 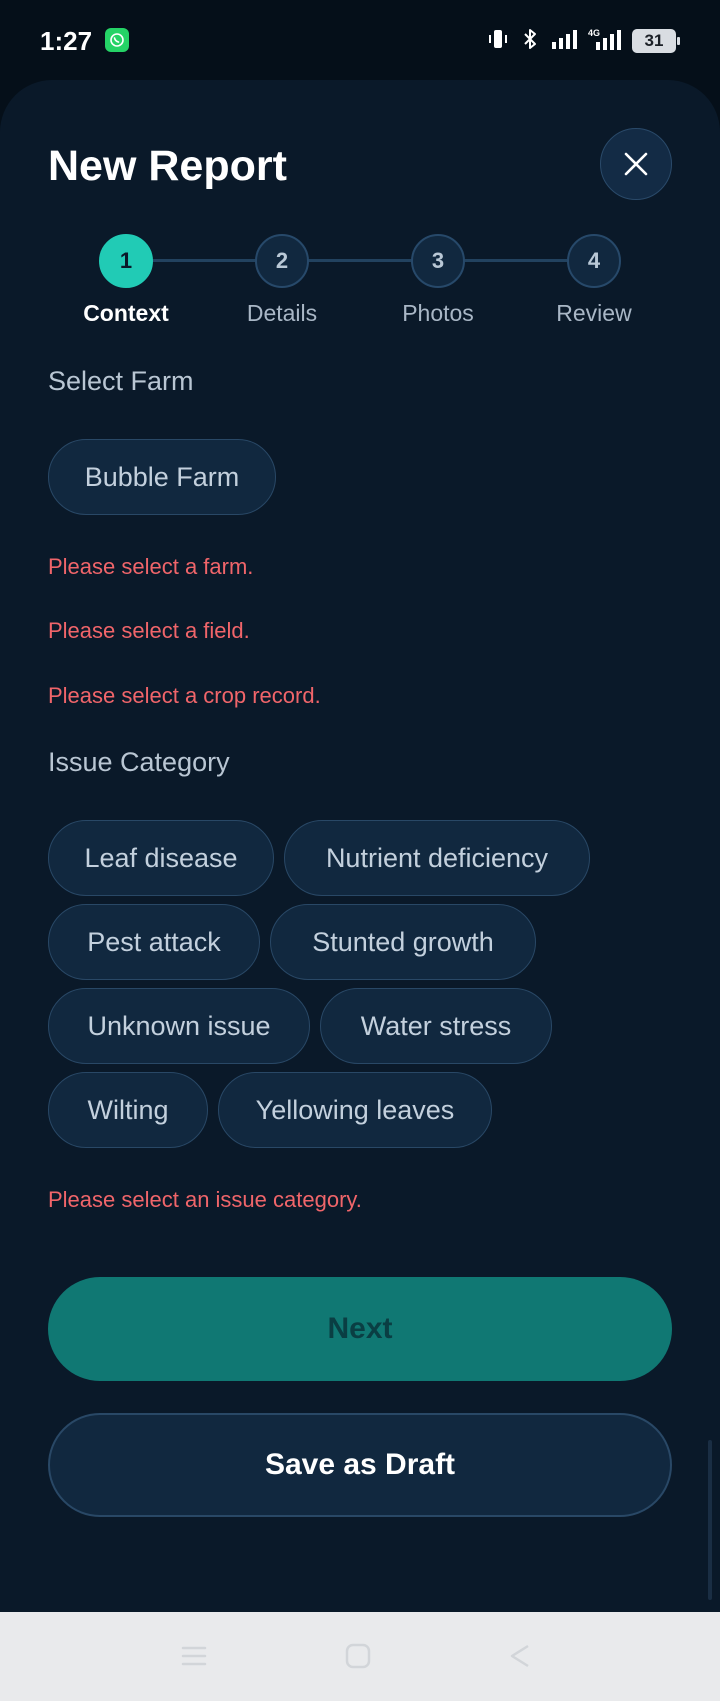 What do you see at coordinates (161, 858) in the screenshot?
I see `issue-chip-leaf-disease: Leaf disease` at bounding box center [161, 858].